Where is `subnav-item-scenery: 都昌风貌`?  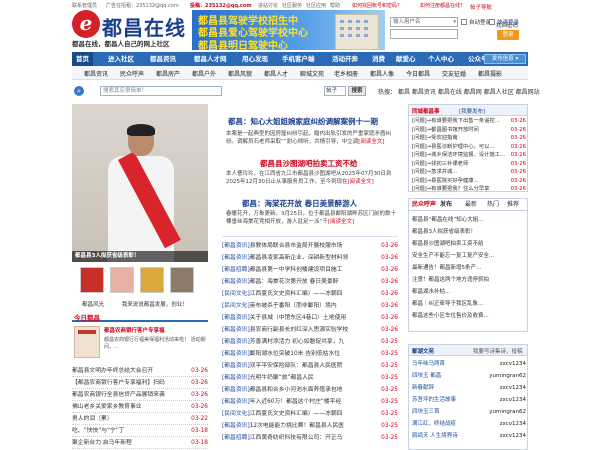
subnav-item-scenery: 都昌风貌 is located at coordinates (240, 73).